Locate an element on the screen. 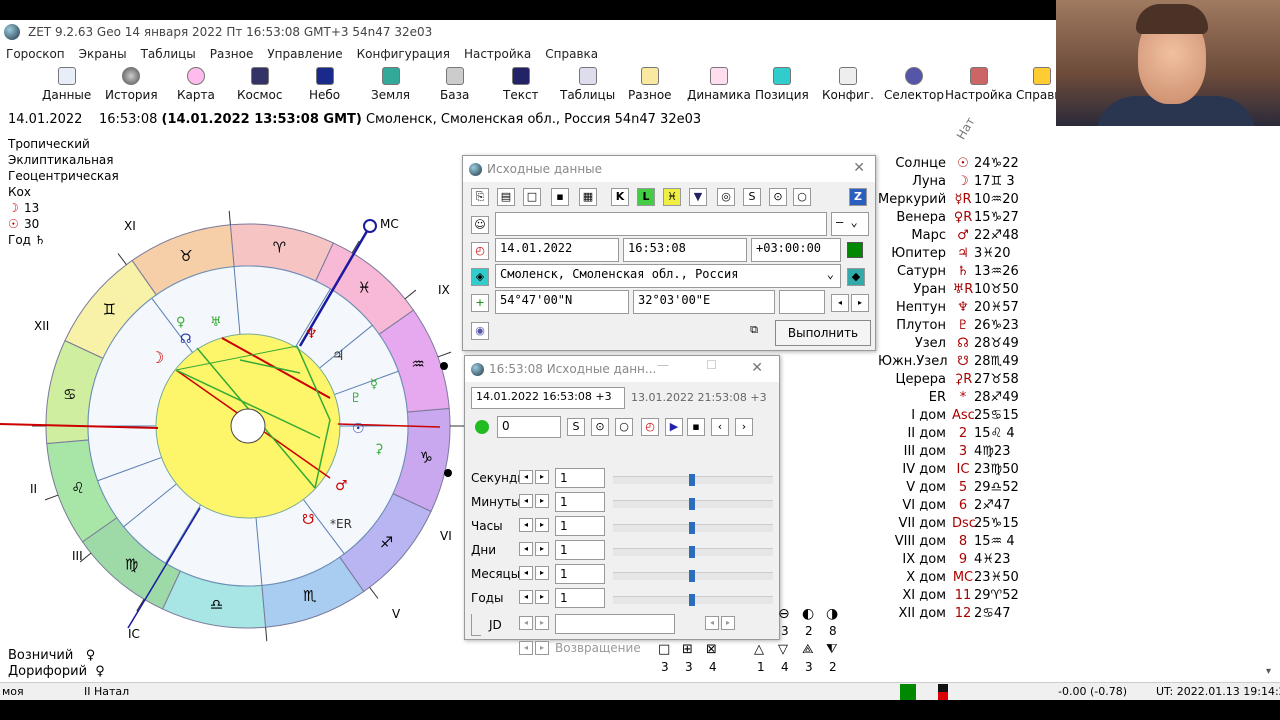 The height and width of the screenshot is (720, 1280). next-arrow-icon: › is located at coordinates (744, 427).